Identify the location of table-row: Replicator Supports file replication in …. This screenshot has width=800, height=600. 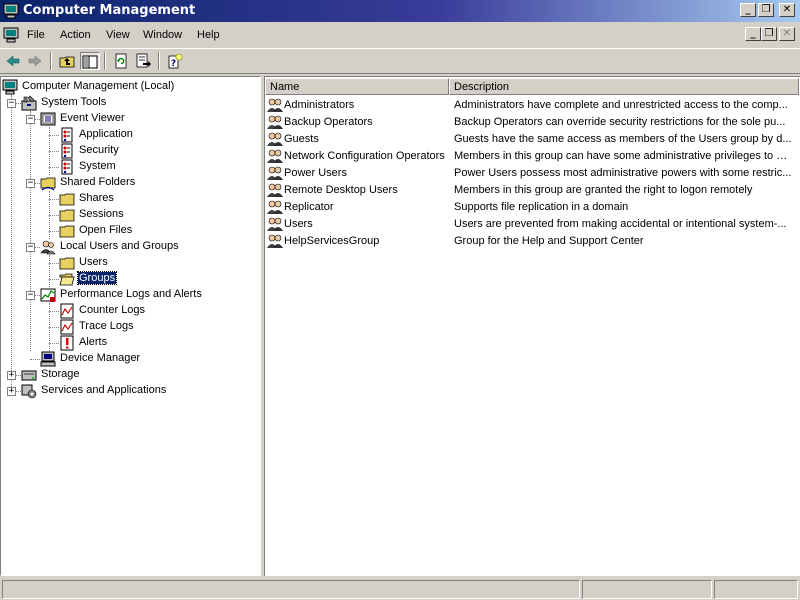
(532, 207).